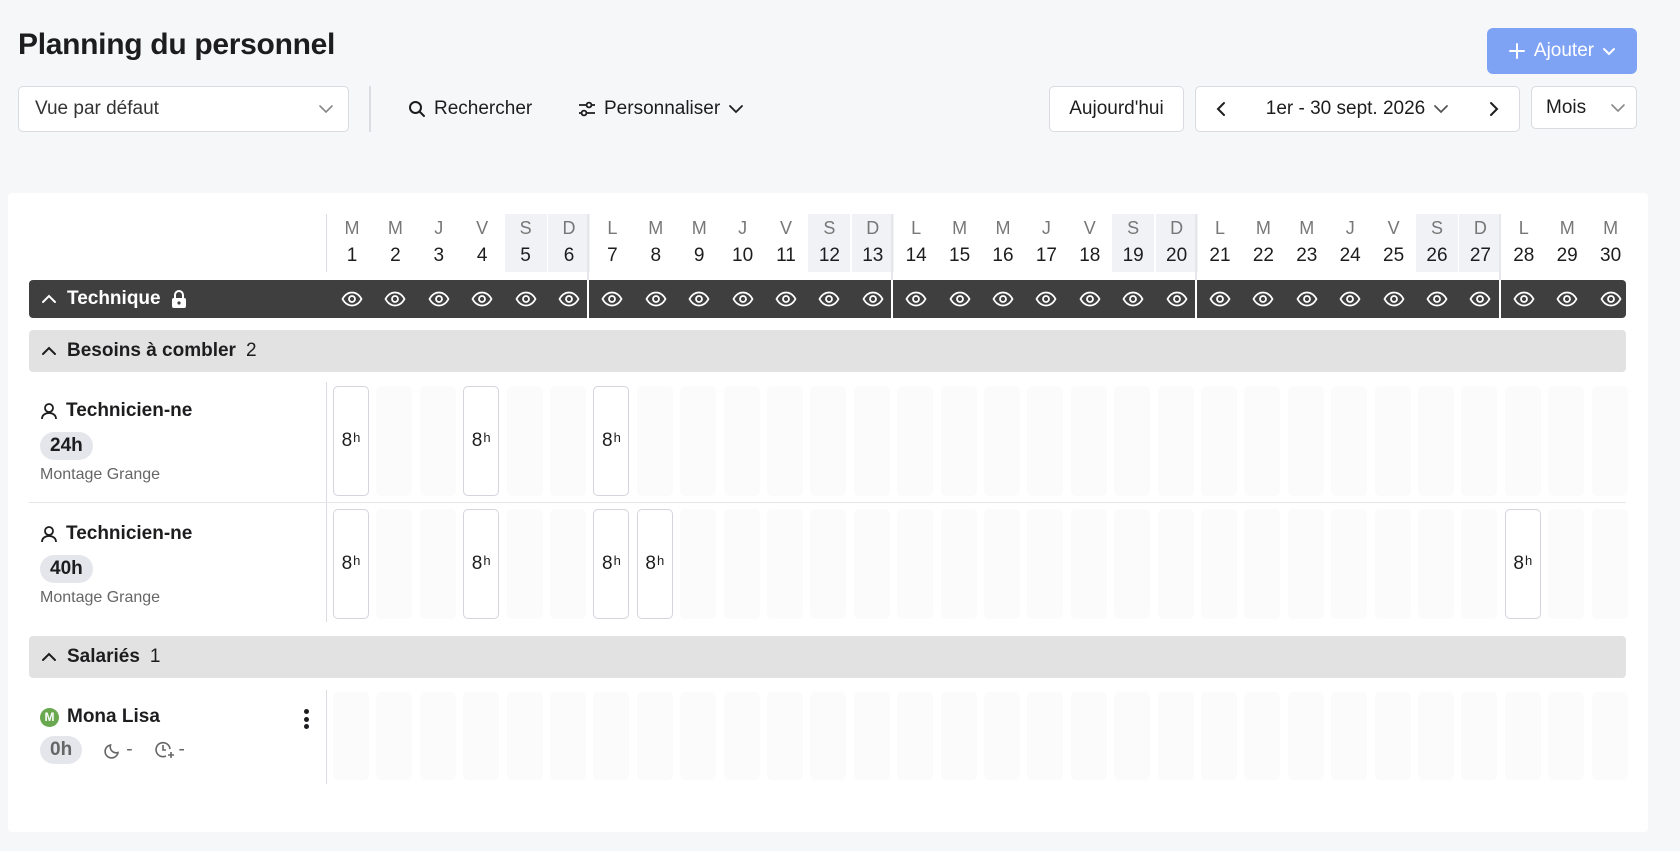 The image size is (1680, 851). Describe the element at coordinates (49, 717) in the screenshot. I see `avatar: M` at that location.